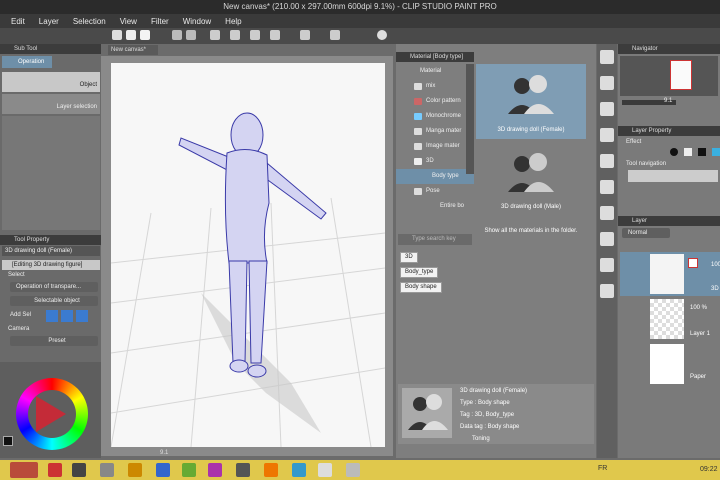 Image resolution: width=720 pixels, height=480 pixels. What do you see at coordinates (435, 101) in the screenshot?
I see `tree-color-pattern: Color pattern` at bounding box center [435, 101].